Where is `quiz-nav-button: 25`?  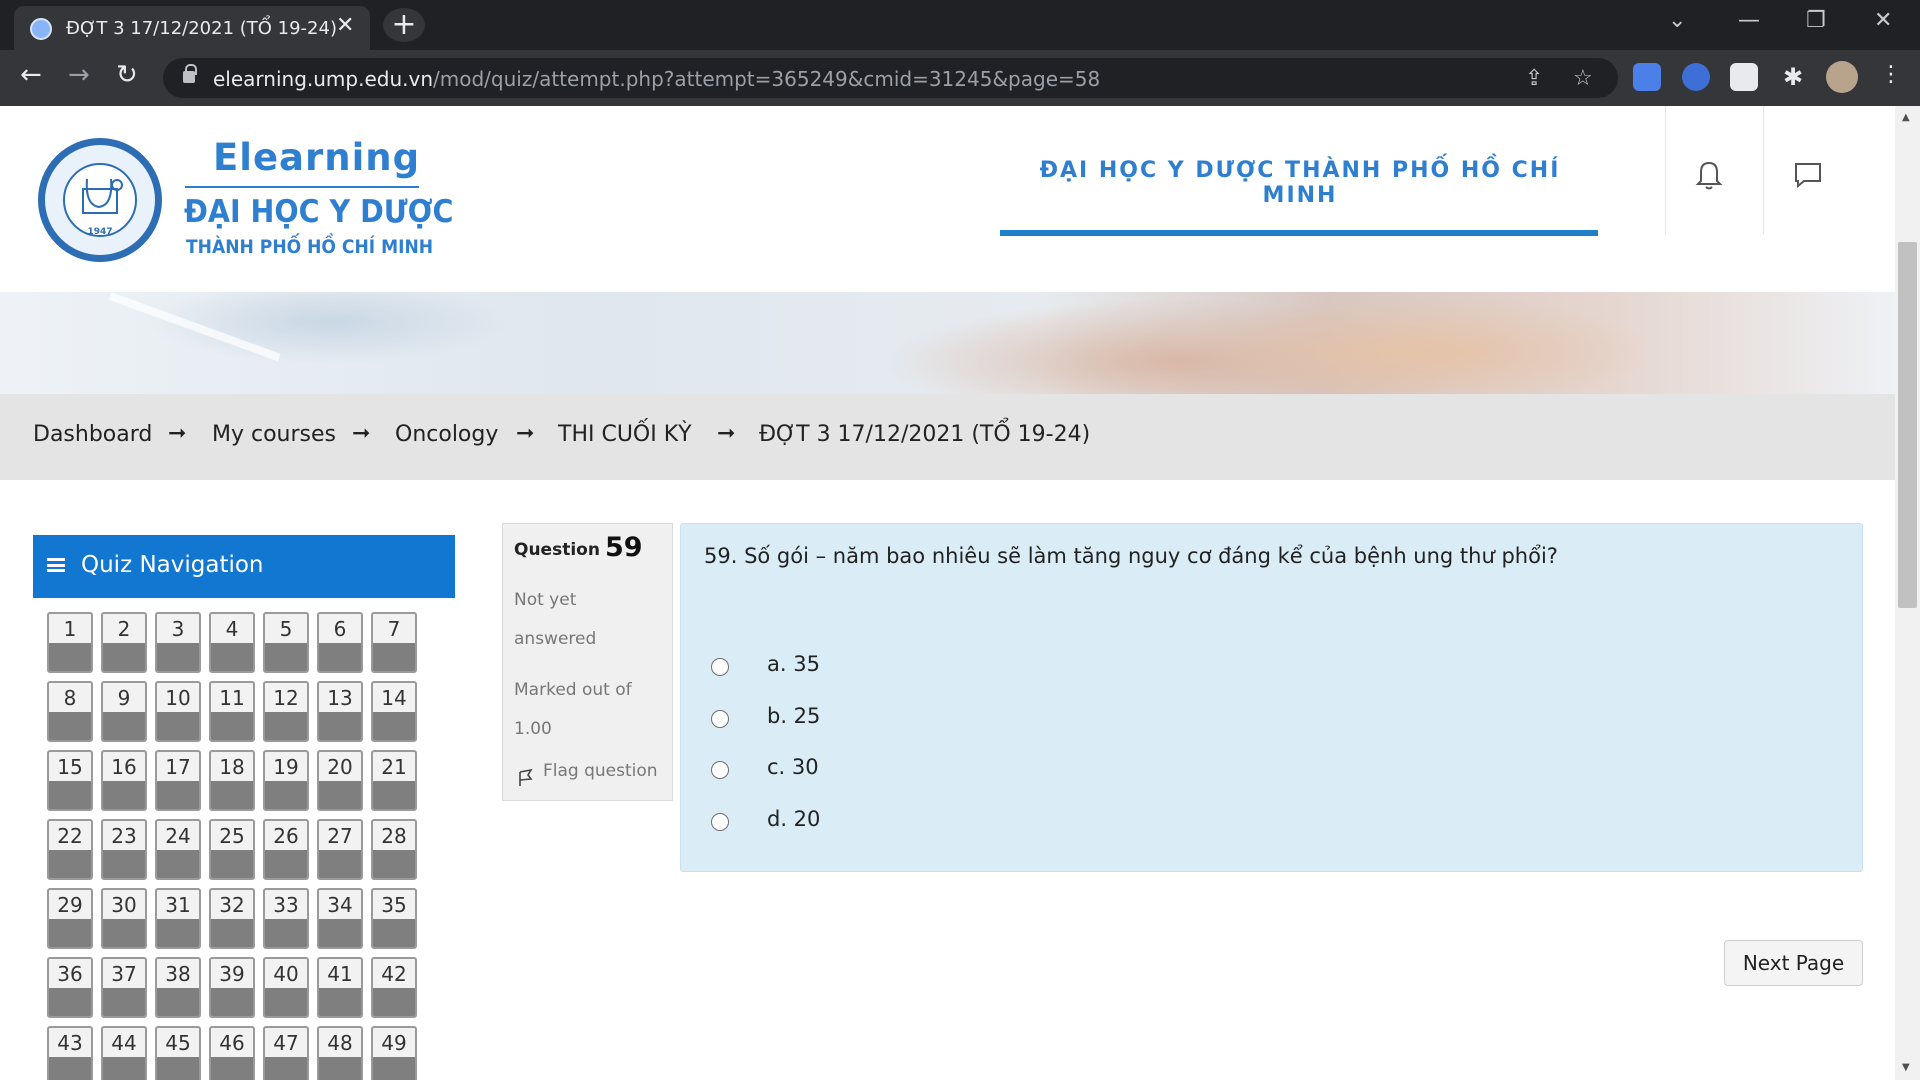
quiz-nav-button: 25 is located at coordinates (232, 849).